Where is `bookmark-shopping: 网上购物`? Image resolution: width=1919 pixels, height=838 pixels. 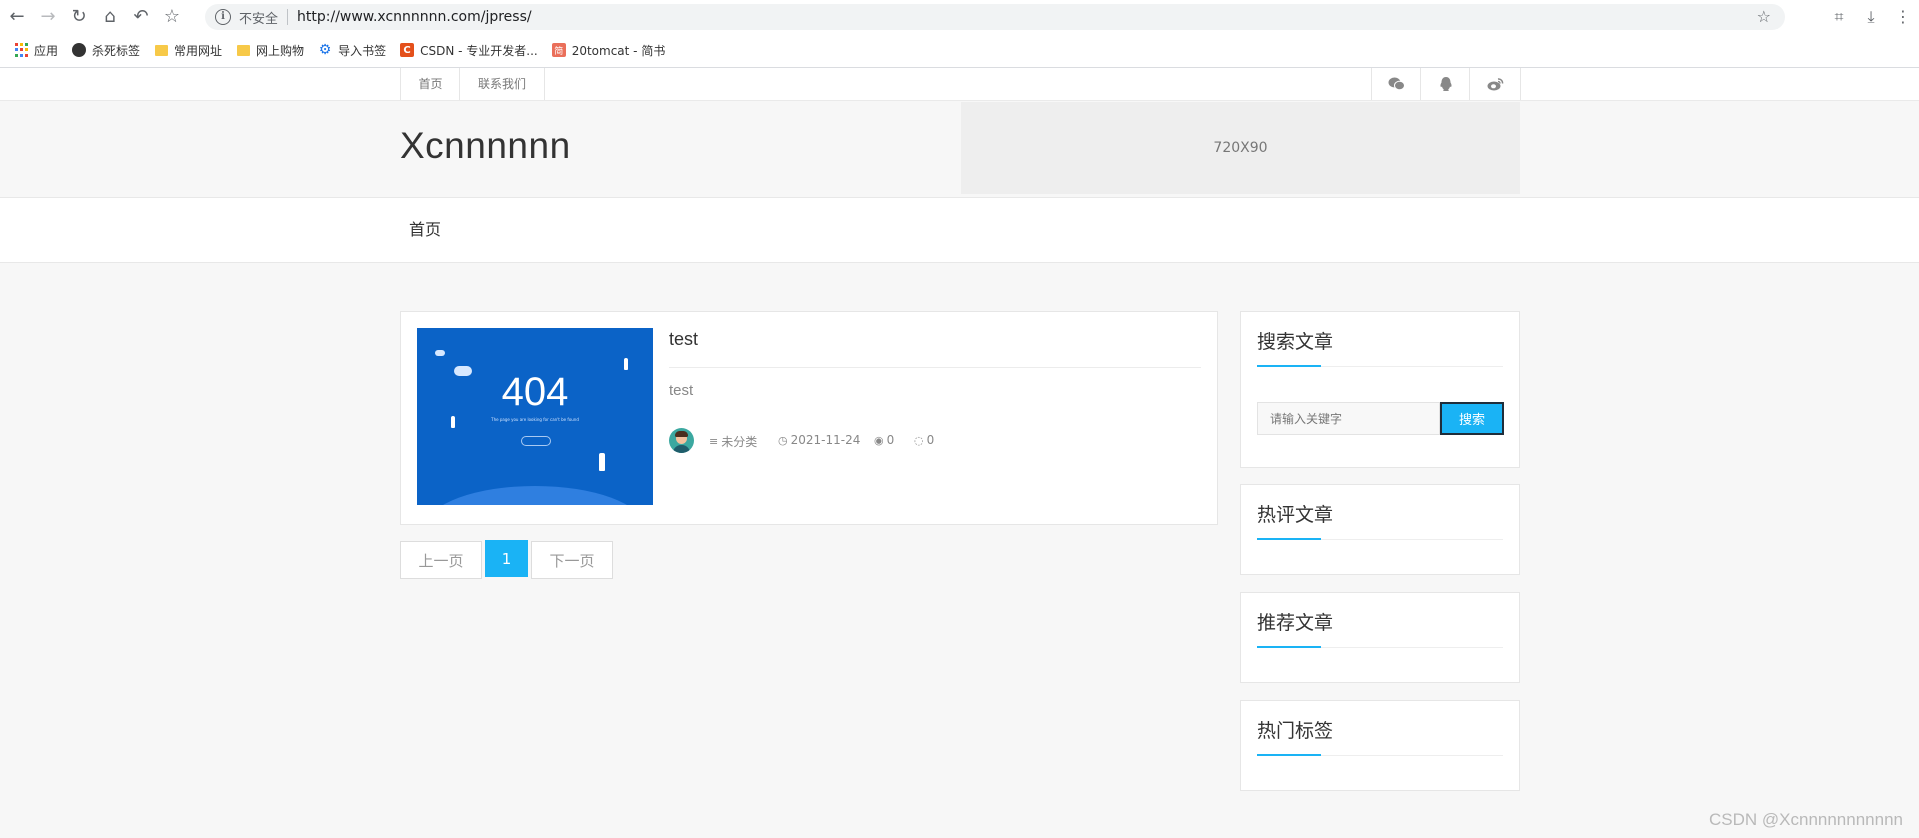
bookmark-shopping: 网上购物 is located at coordinates (270, 50).